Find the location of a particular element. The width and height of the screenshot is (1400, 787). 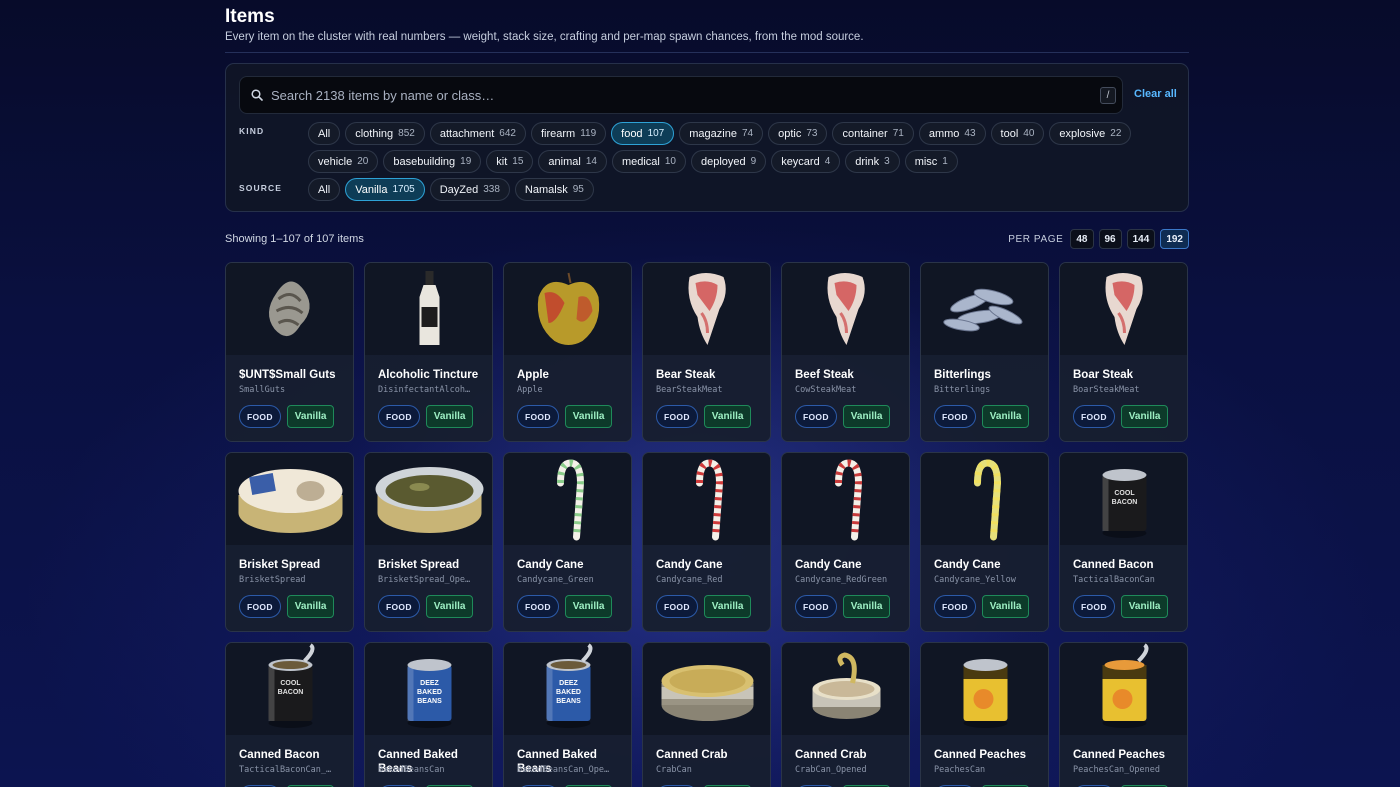

item-image: COOL BACON is located at coordinates (1123, 499).